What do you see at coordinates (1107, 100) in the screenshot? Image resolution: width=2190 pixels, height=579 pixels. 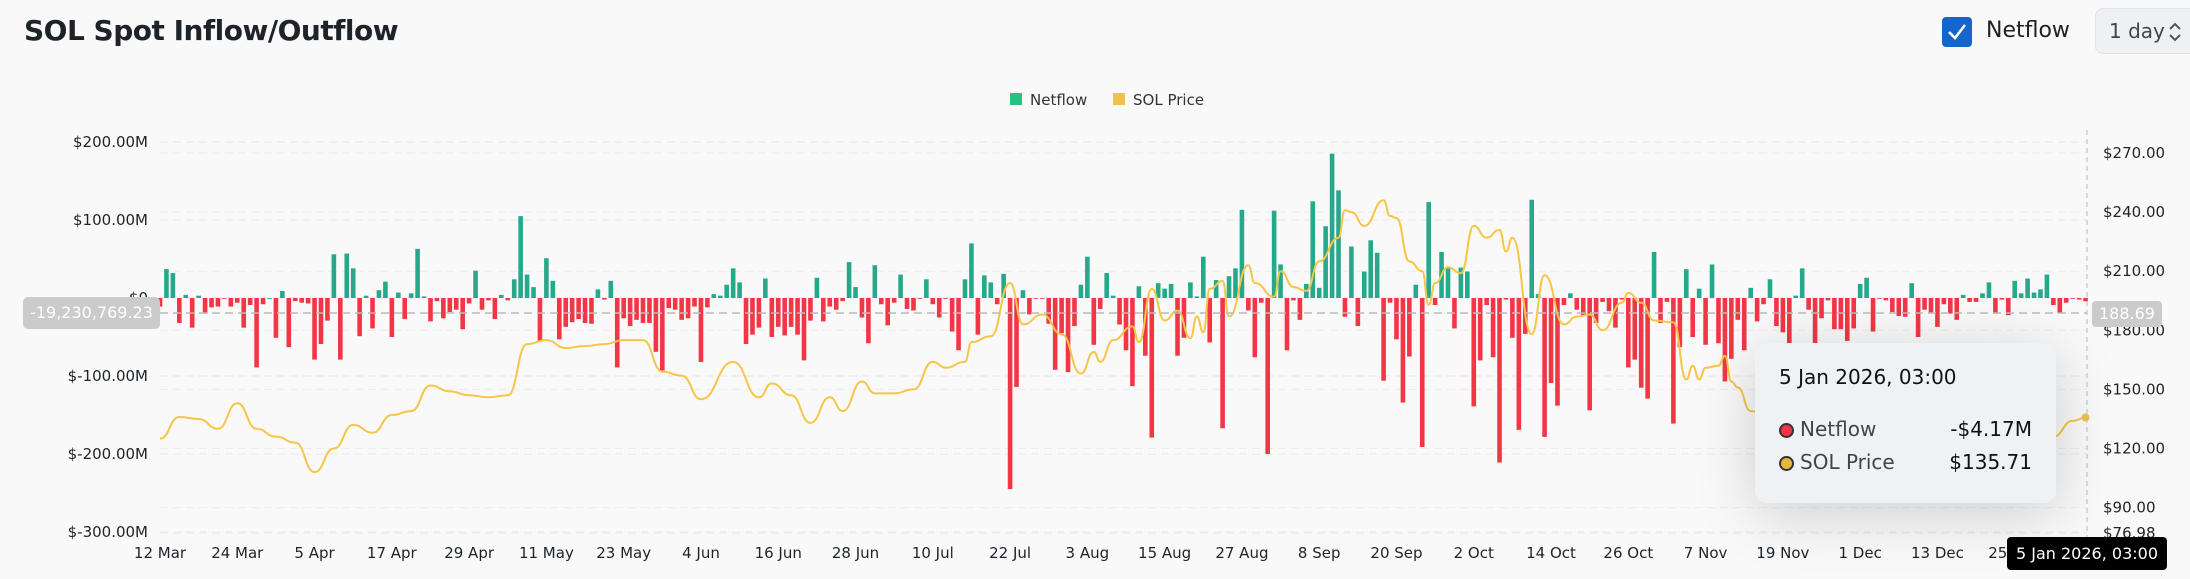 I see `legend: Netflow SOL Price` at bounding box center [1107, 100].